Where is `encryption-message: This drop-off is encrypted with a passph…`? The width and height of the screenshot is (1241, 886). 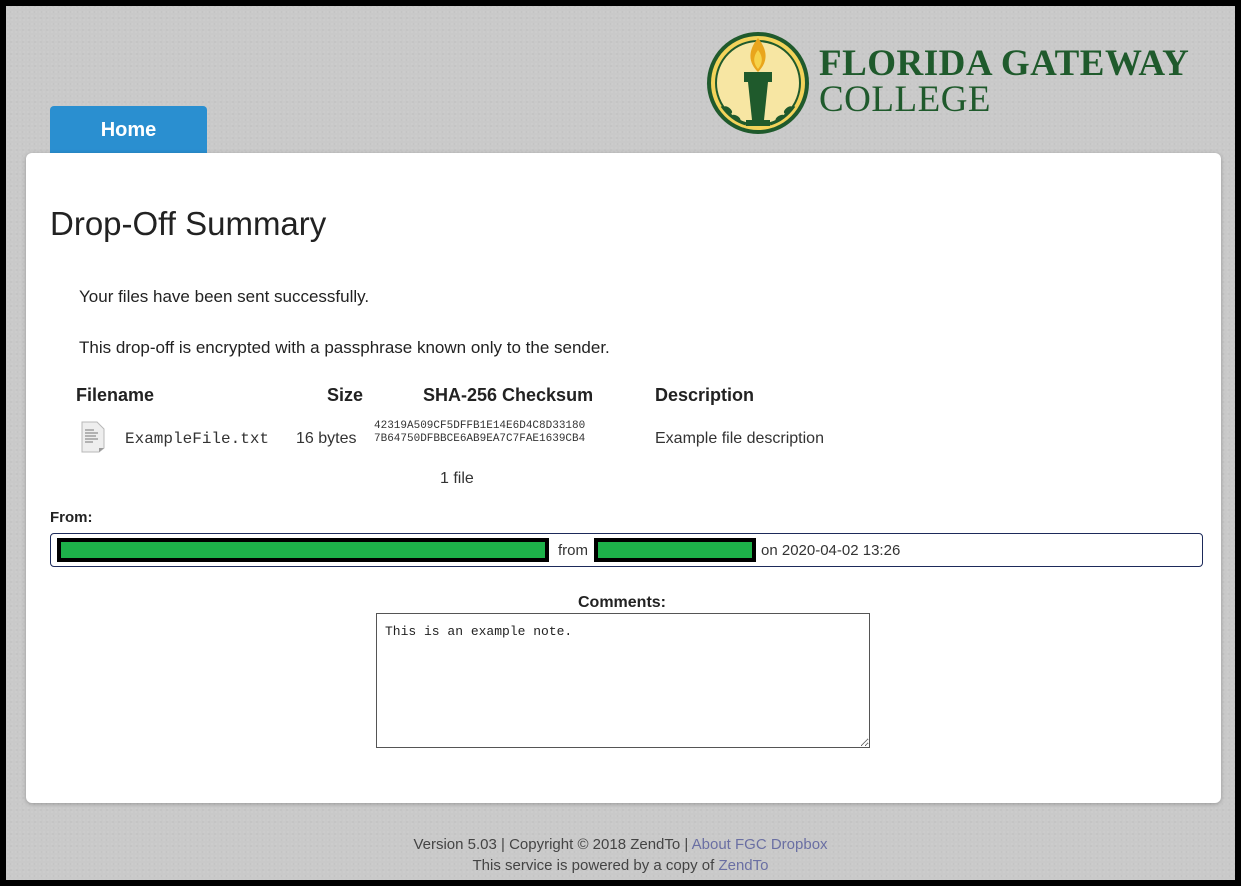 encryption-message: This drop-off is encrypted with a passph… is located at coordinates (344, 347).